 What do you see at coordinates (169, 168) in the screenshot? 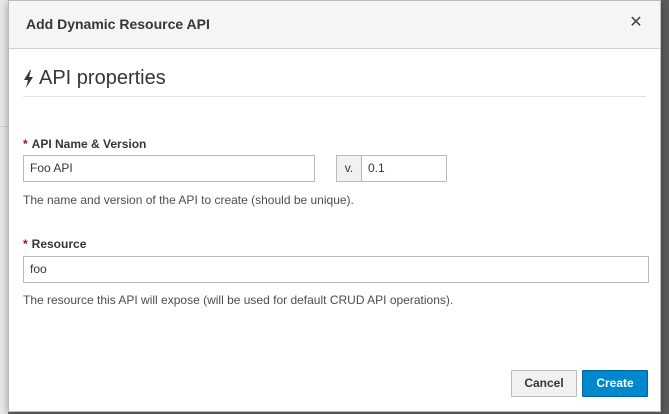
I see `api-name-input: Foo API` at bounding box center [169, 168].